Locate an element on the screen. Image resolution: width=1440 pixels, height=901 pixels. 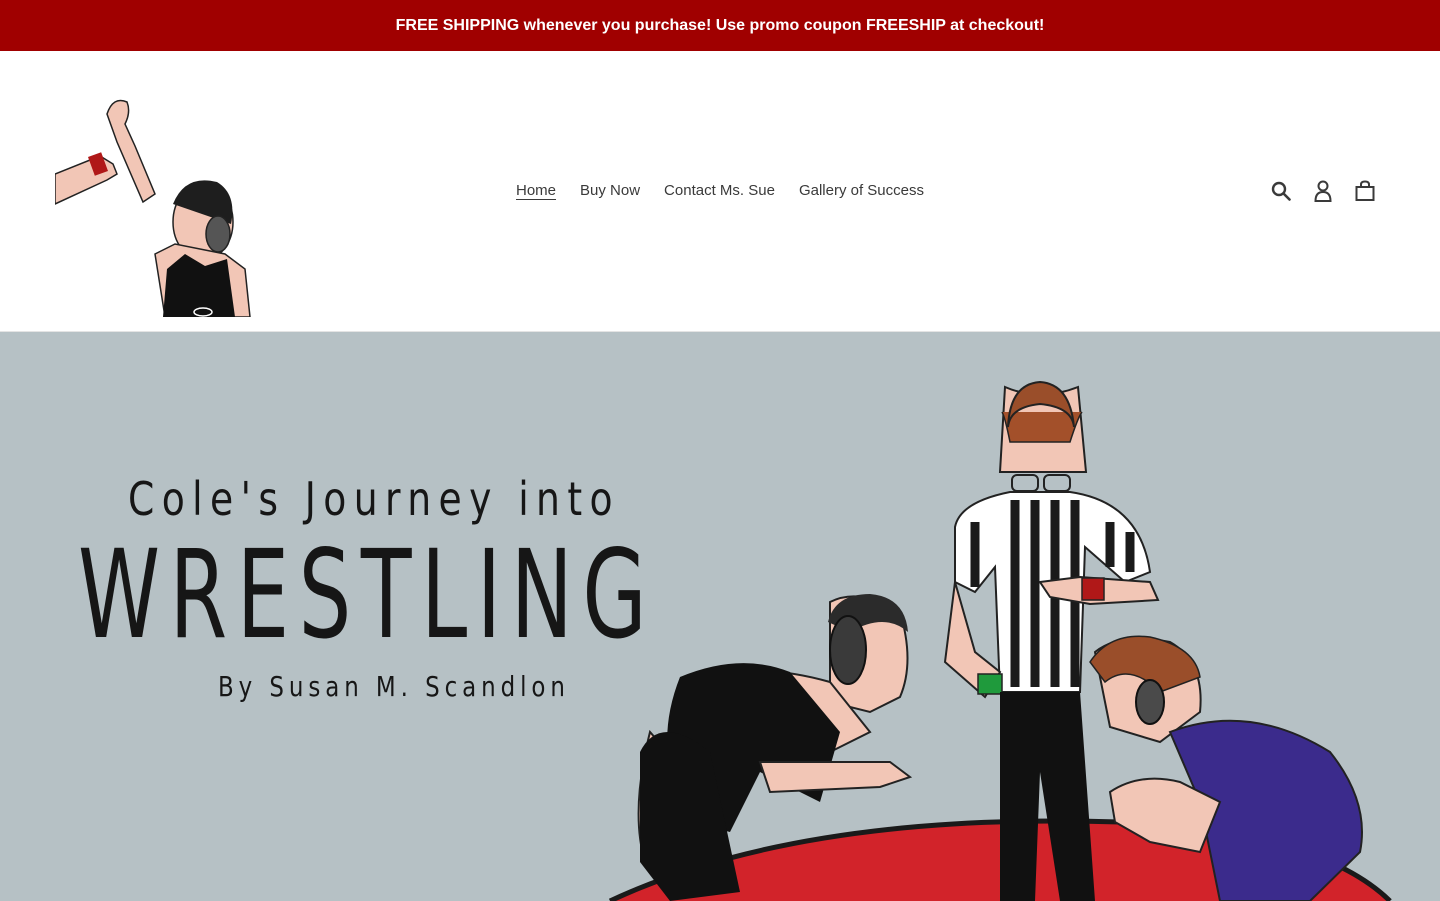
search-icon is located at coordinates (1281, 191).